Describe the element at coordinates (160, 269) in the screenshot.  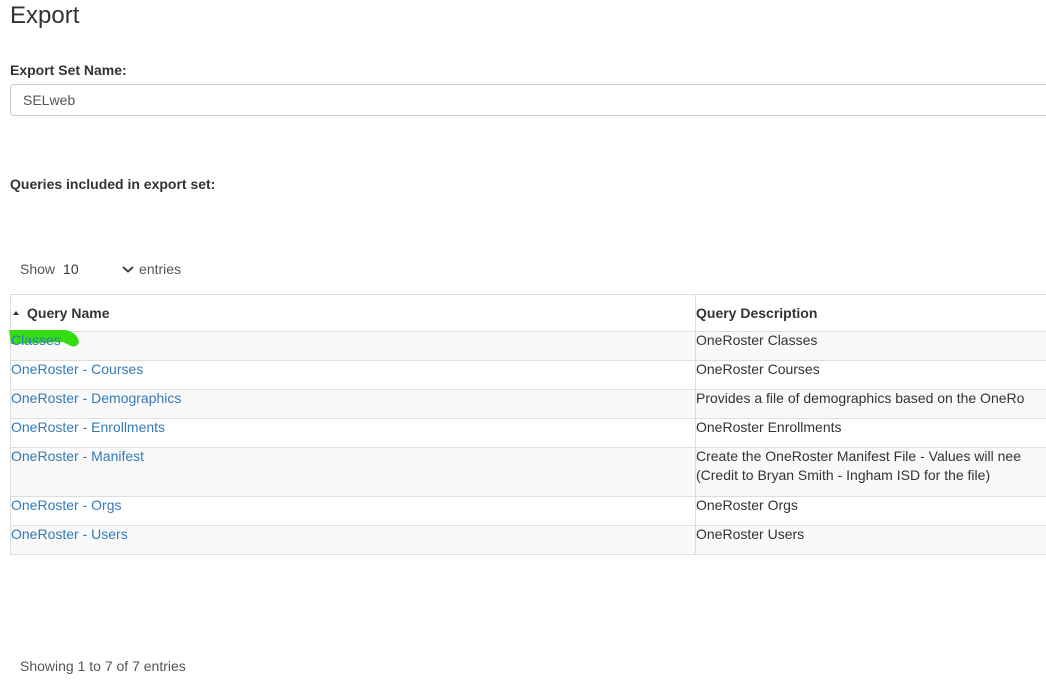
I see `entries-label: entries` at that location.